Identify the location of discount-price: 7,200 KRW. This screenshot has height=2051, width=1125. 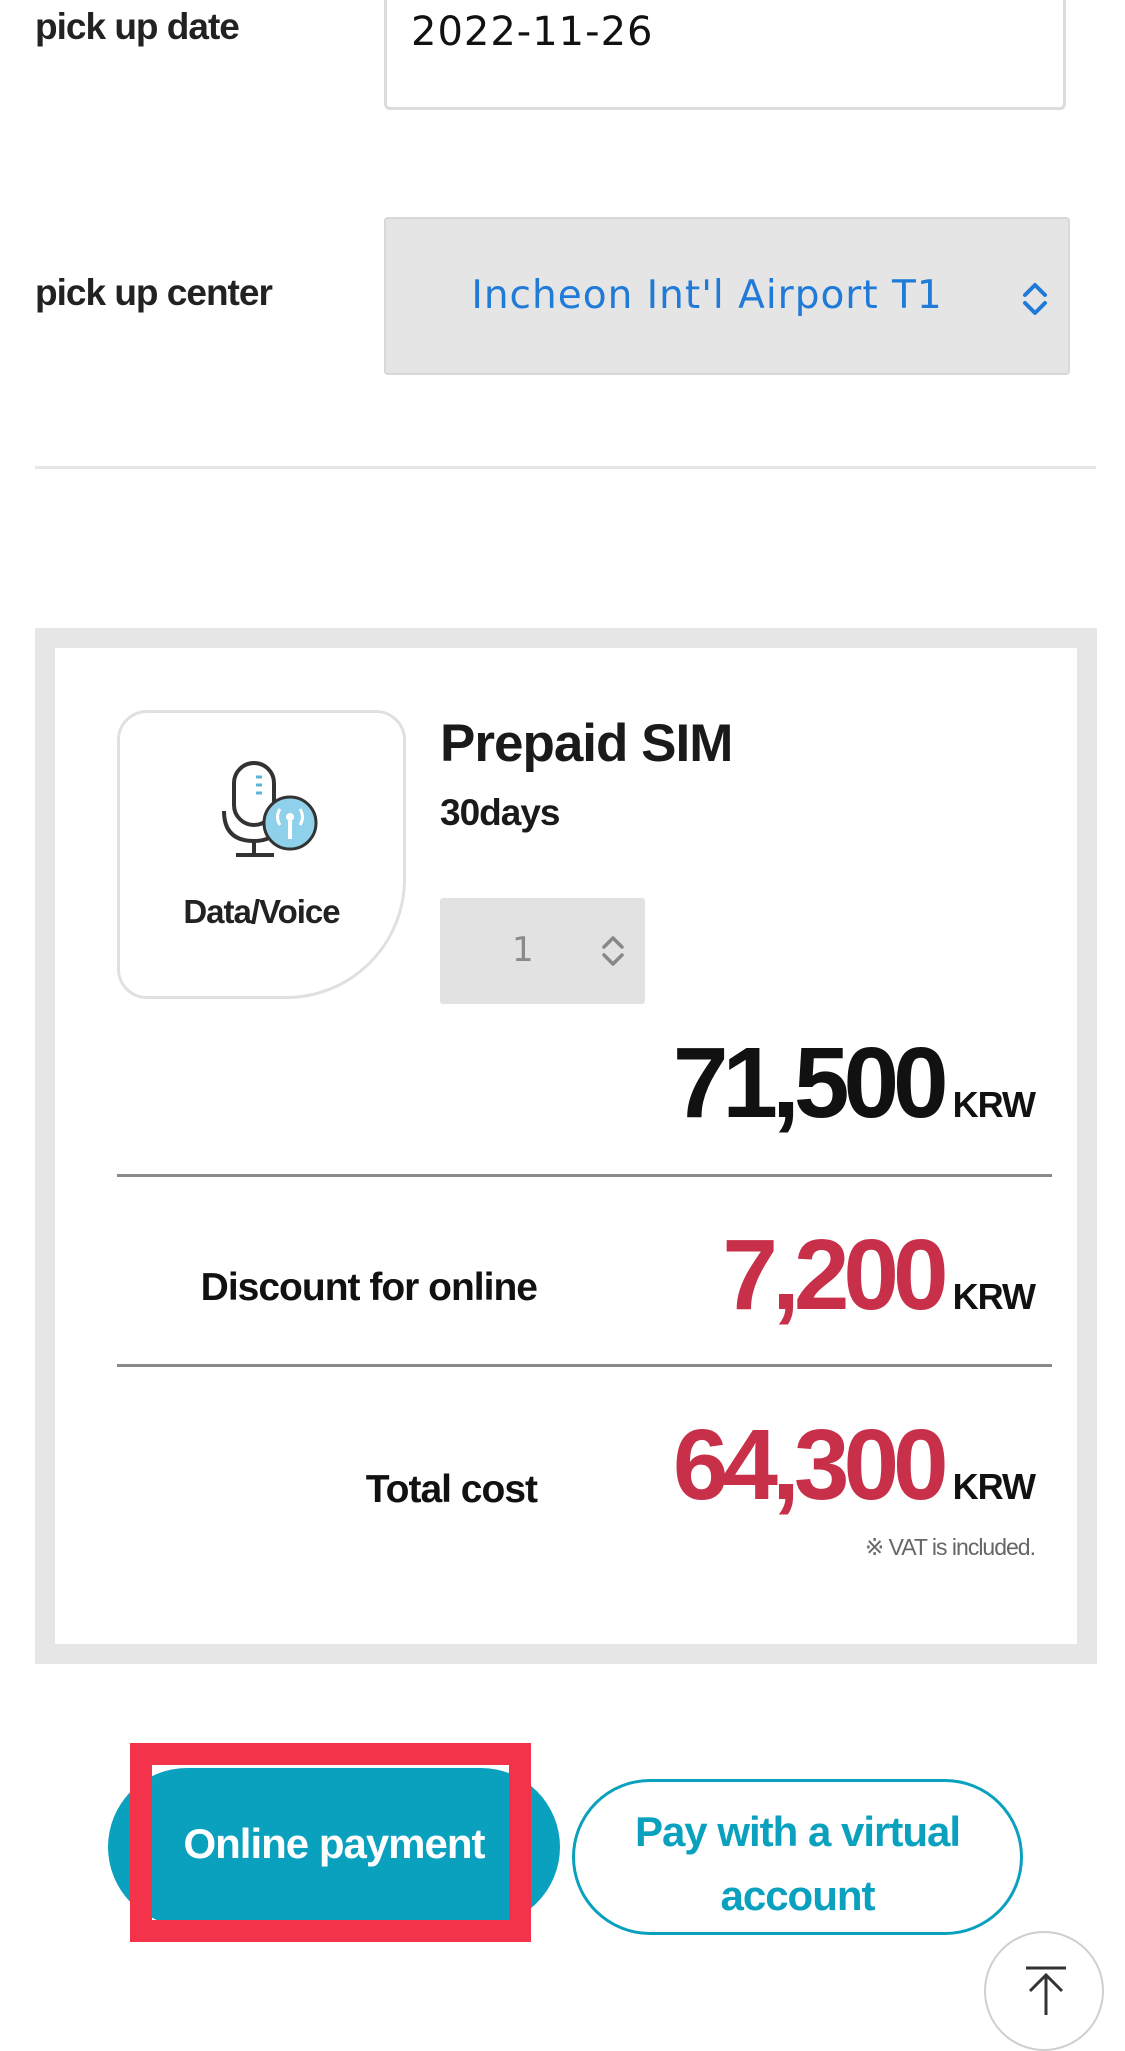
(879, 1275).